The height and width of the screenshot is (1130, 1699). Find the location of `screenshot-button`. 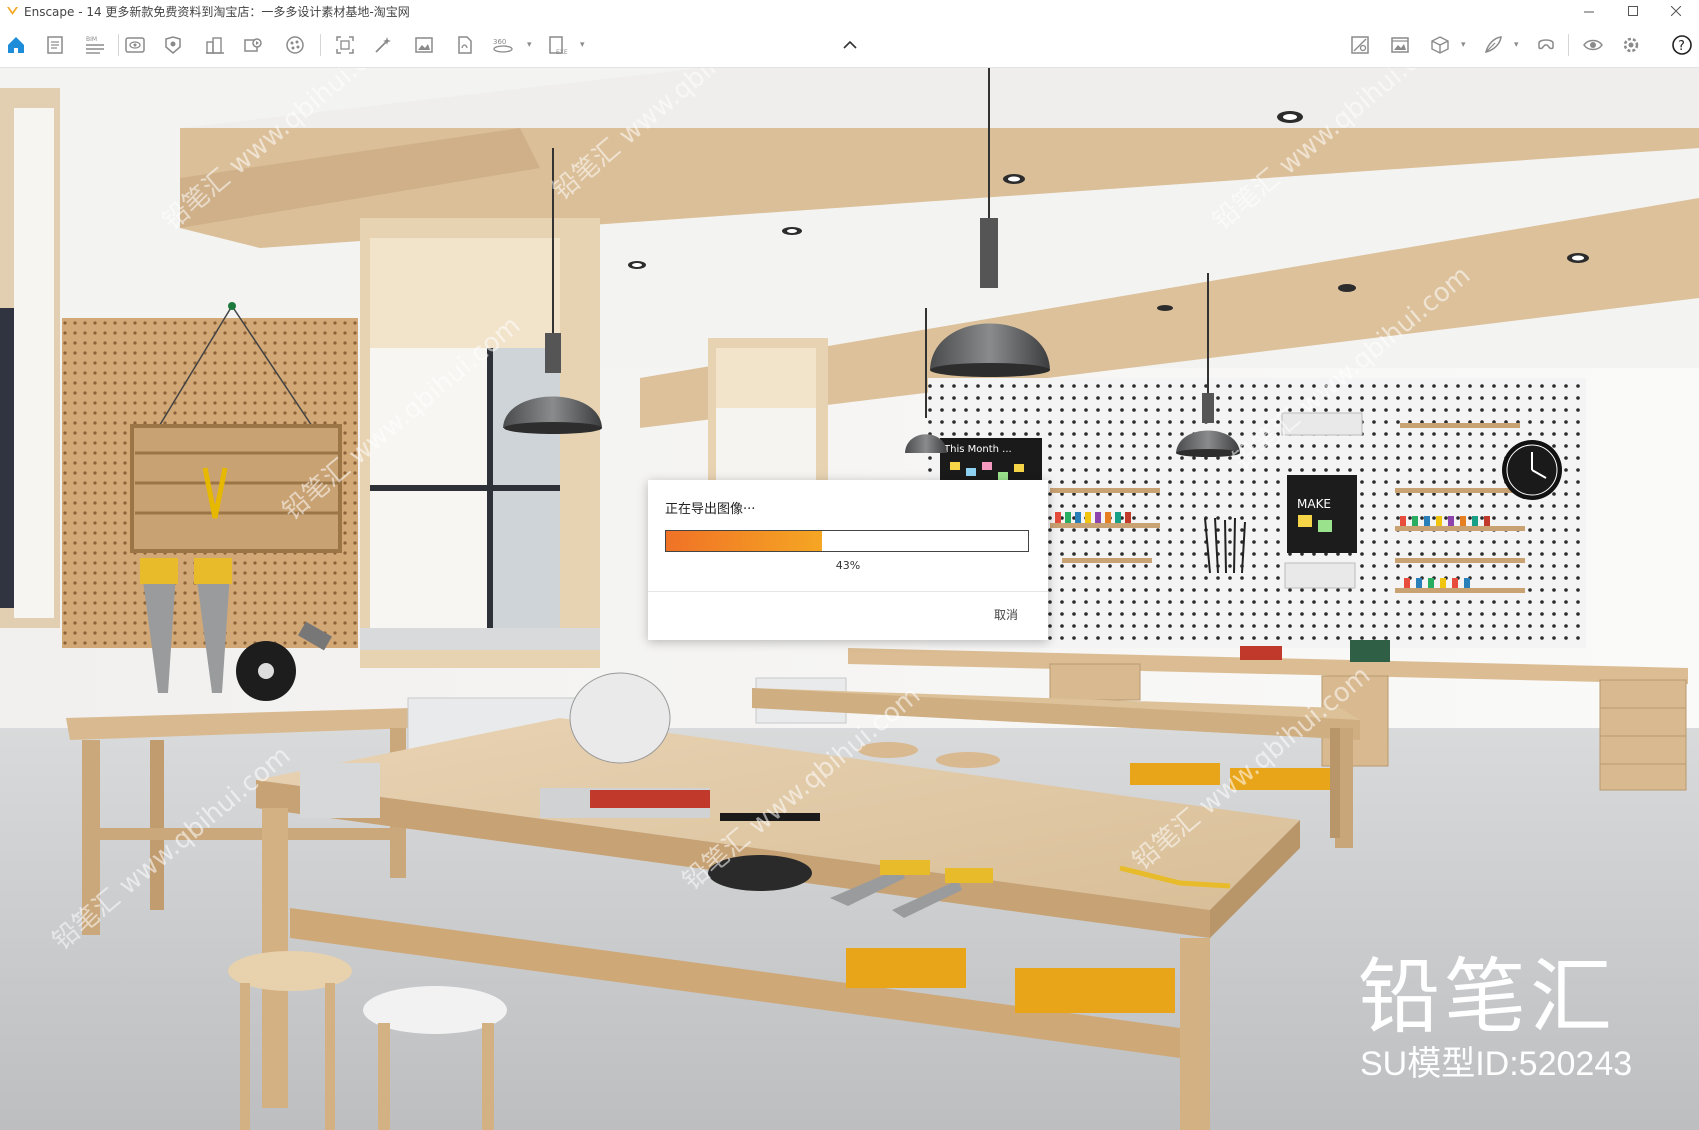

screenshot-button is located at coordinates (345, 45).